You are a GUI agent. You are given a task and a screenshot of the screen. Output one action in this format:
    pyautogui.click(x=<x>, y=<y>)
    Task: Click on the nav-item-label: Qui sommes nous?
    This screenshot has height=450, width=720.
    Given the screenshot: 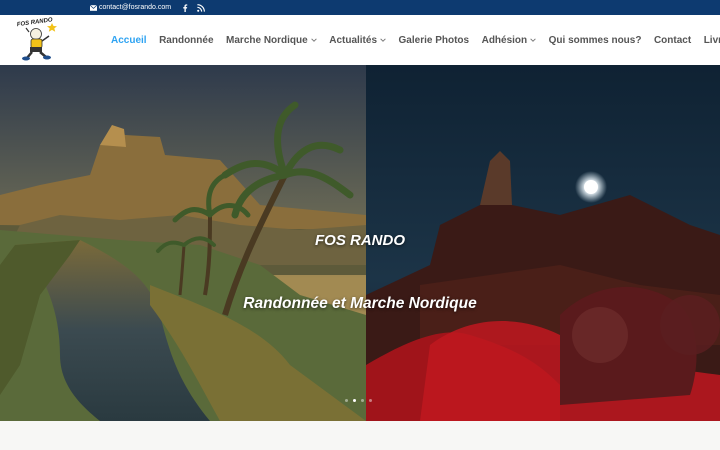 What is the action you would take?
    pyautogui.click(x=595, y=40)
    